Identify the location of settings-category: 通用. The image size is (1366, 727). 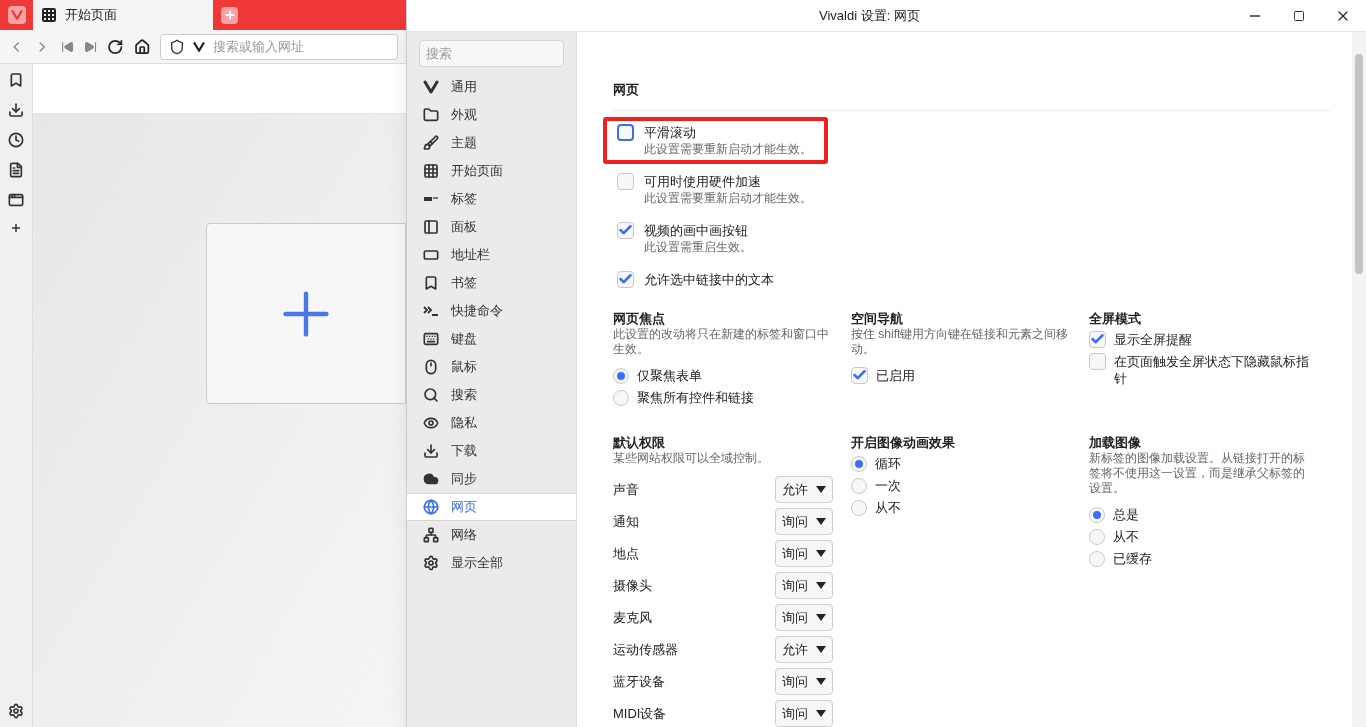
(491, 87).